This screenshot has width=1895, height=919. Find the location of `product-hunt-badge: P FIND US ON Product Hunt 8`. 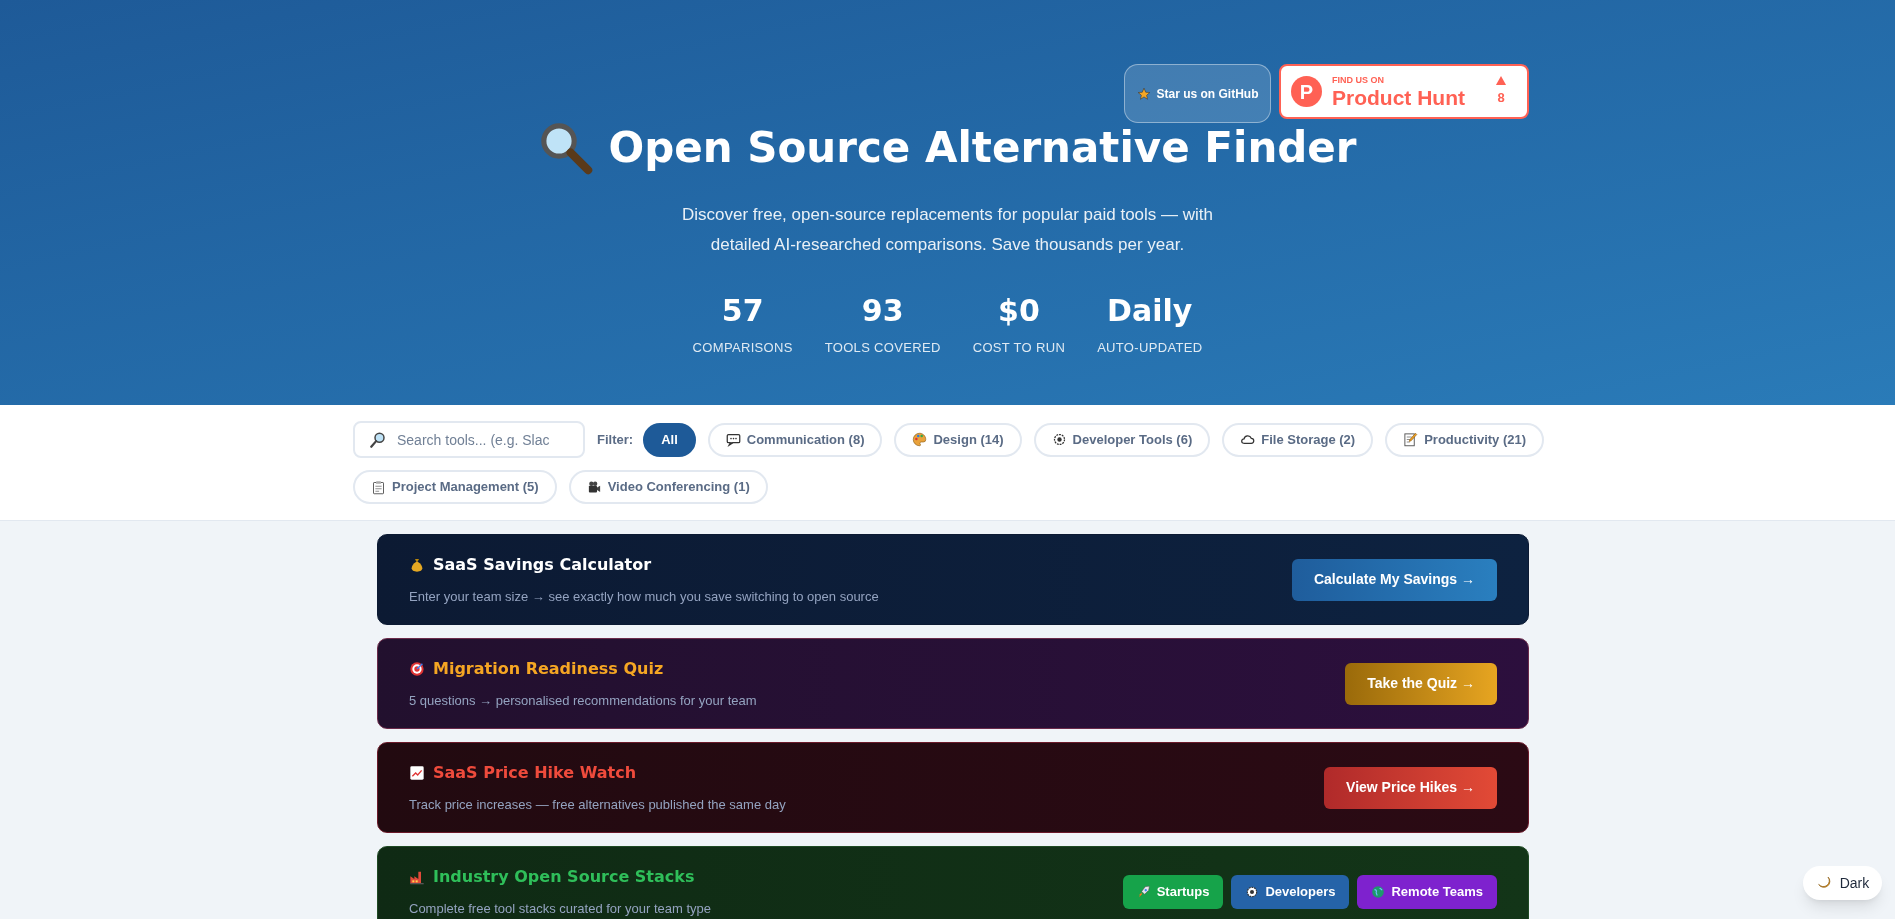

product-hunt-badge: P FIND US ON Product Hunt 8 is located at coordinates (1404, 91).